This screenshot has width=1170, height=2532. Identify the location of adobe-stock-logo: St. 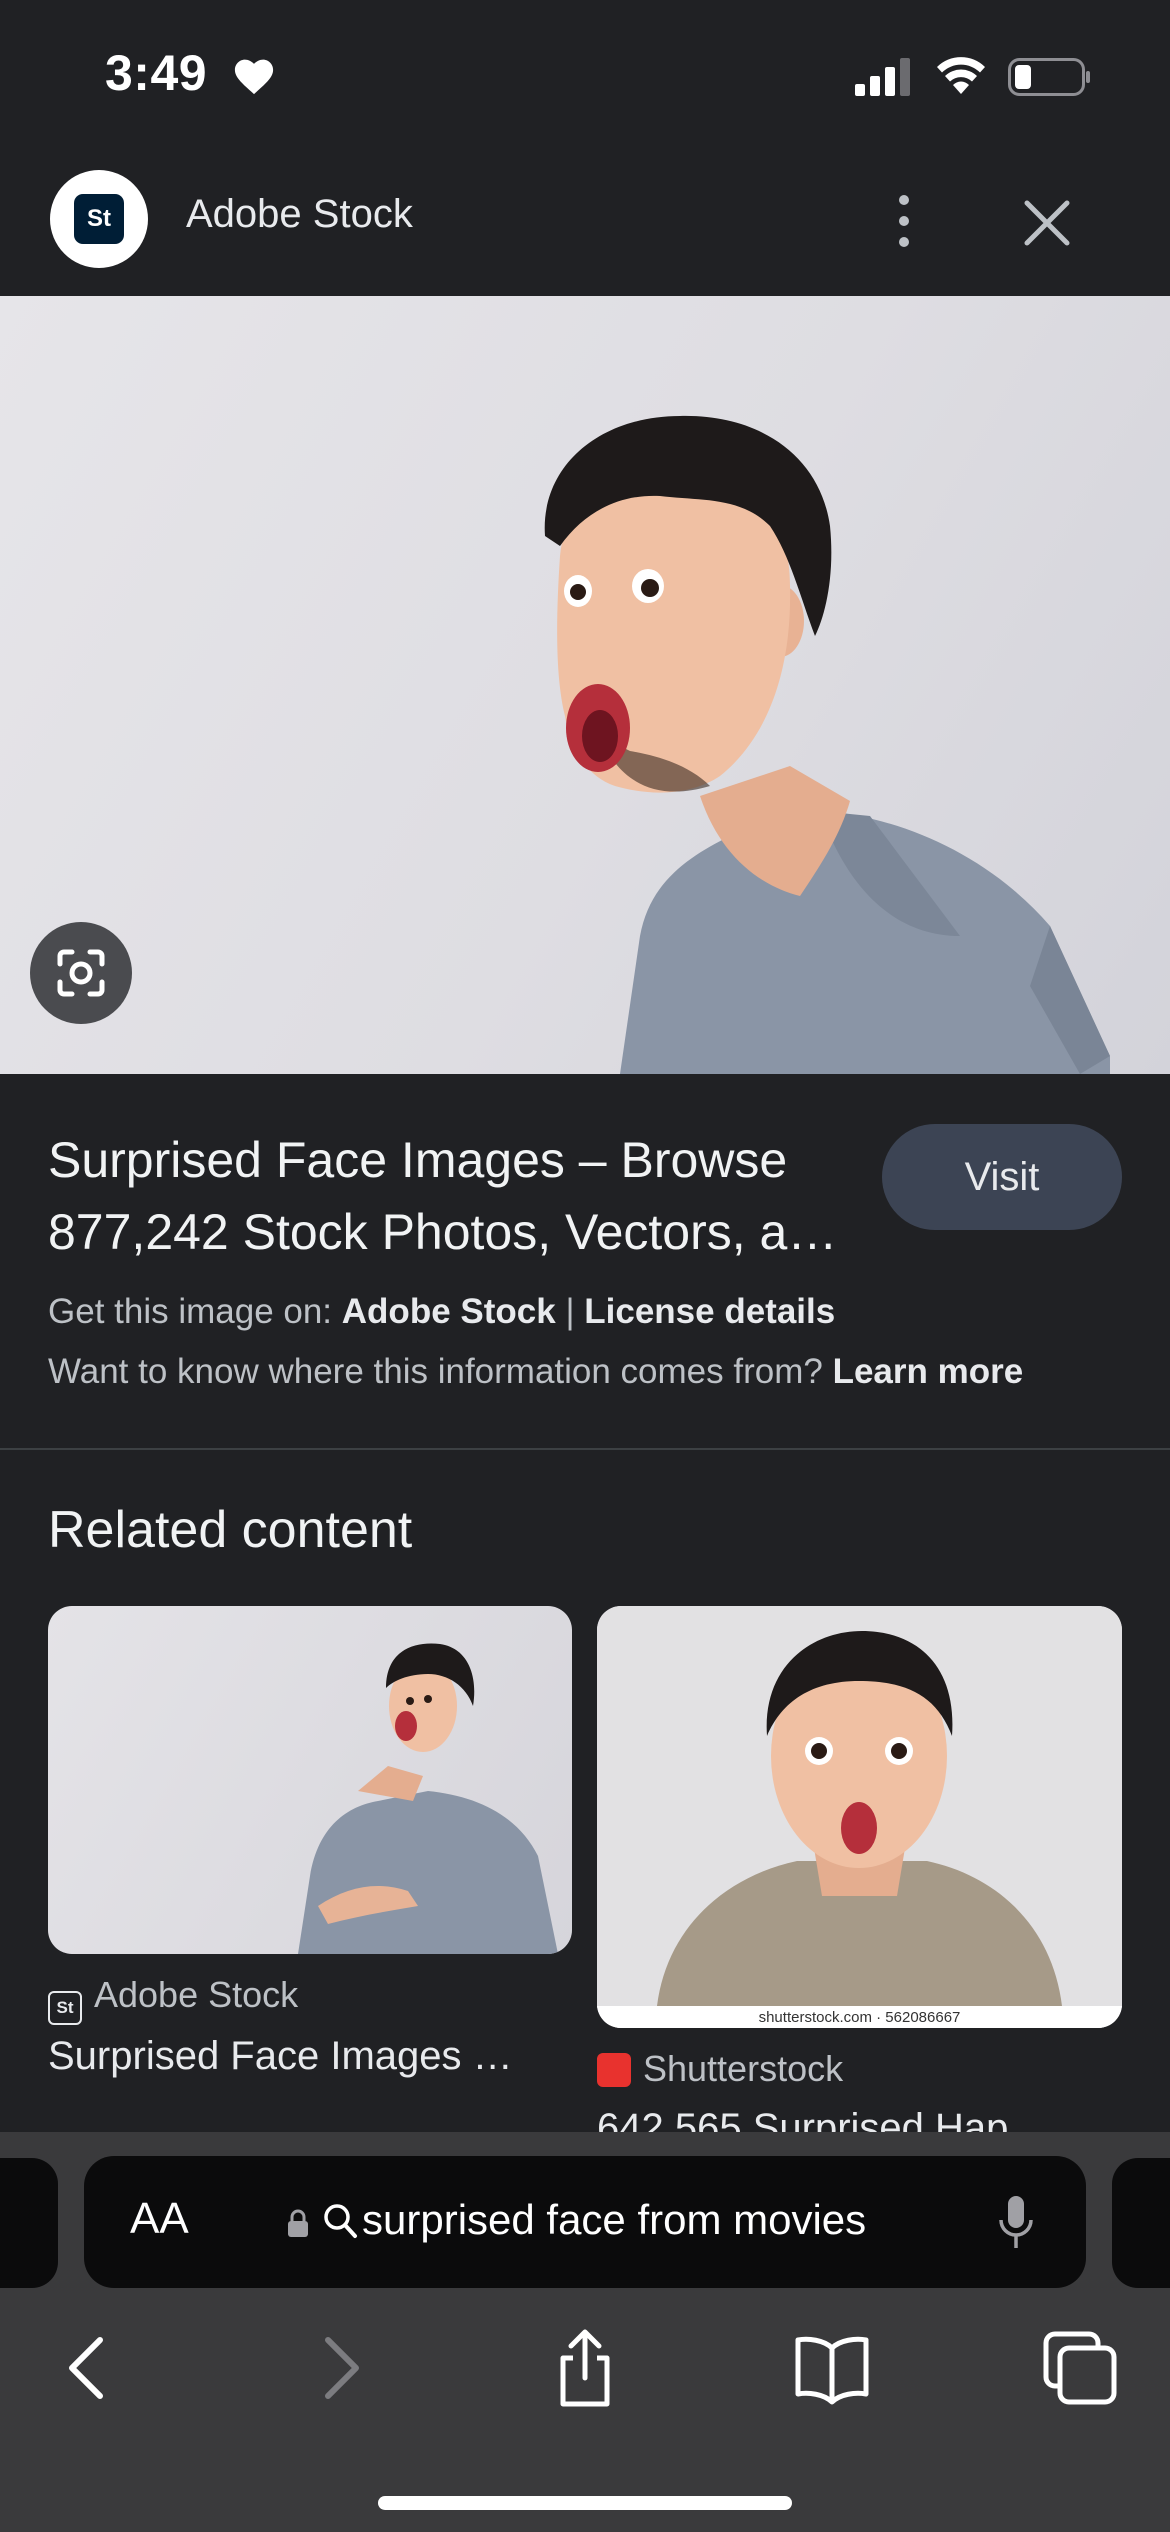
(99, 219).